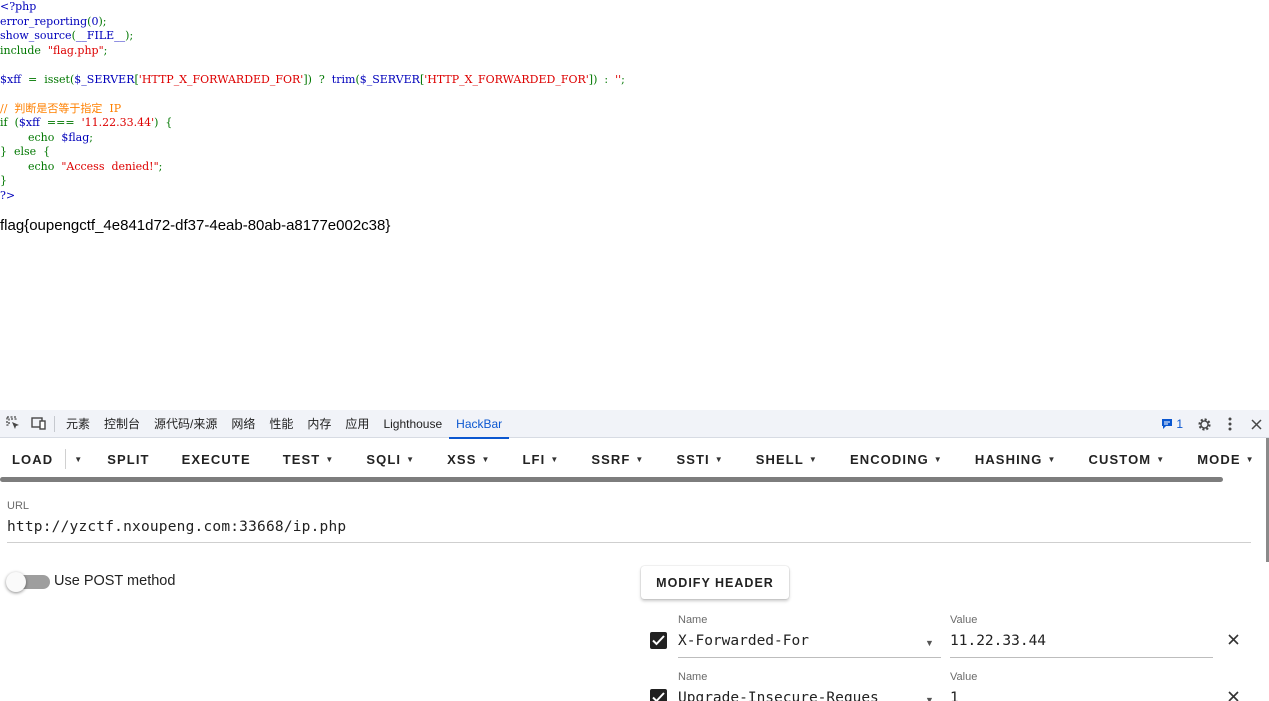 Image resolution: width=1269 pixels, height=701 pixels. What do you see at coordinates (1219, 459) in the screenshot?
I see `toolbar-button-label: MODE` at bounding box center [1219, 459].